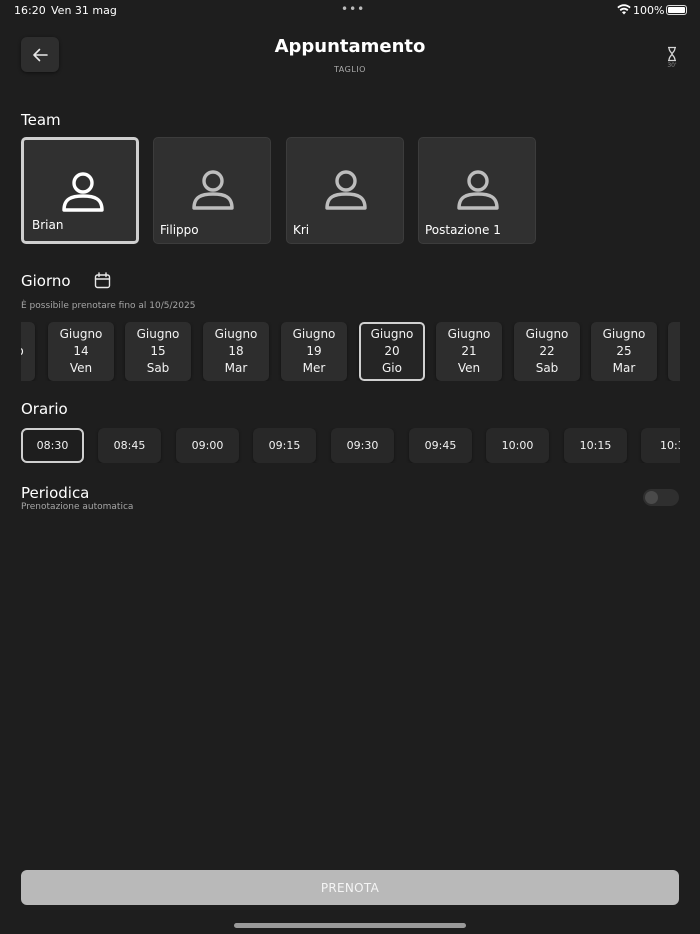 This screenshot has height=934, width=700. What do you see at coordinates (660, 445) in the screenshot?
I see `time-slot: 10:3` at bounding box center [660, 445].